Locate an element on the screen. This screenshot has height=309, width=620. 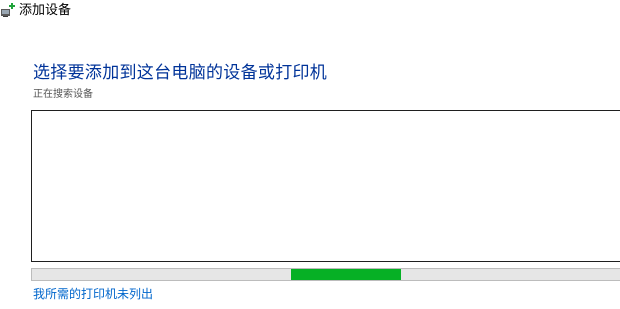
printer-not-listed-link: 我所需的打印机未列出 is located at coordinates (93, 294).